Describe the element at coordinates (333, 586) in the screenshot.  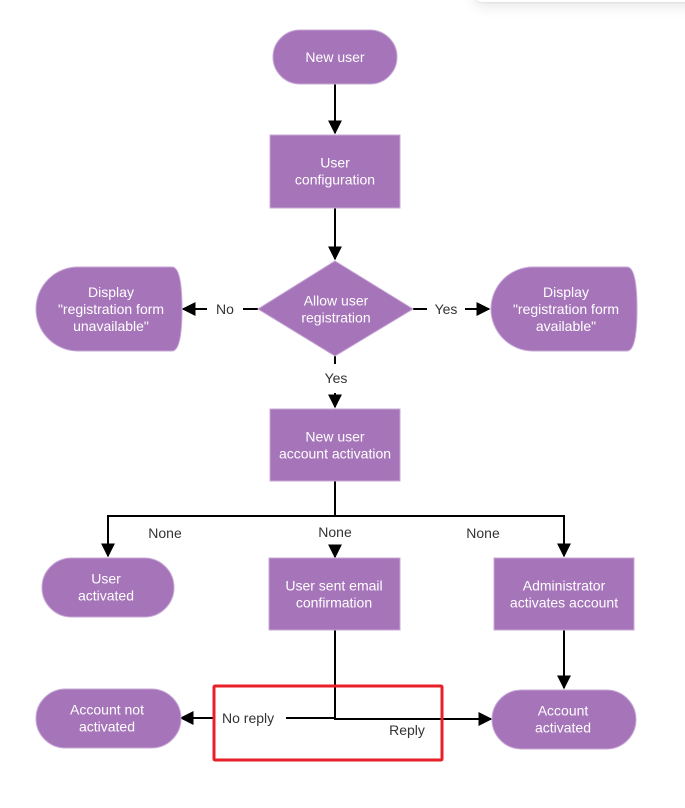
I see `node-text-line: User sent email` at that location.